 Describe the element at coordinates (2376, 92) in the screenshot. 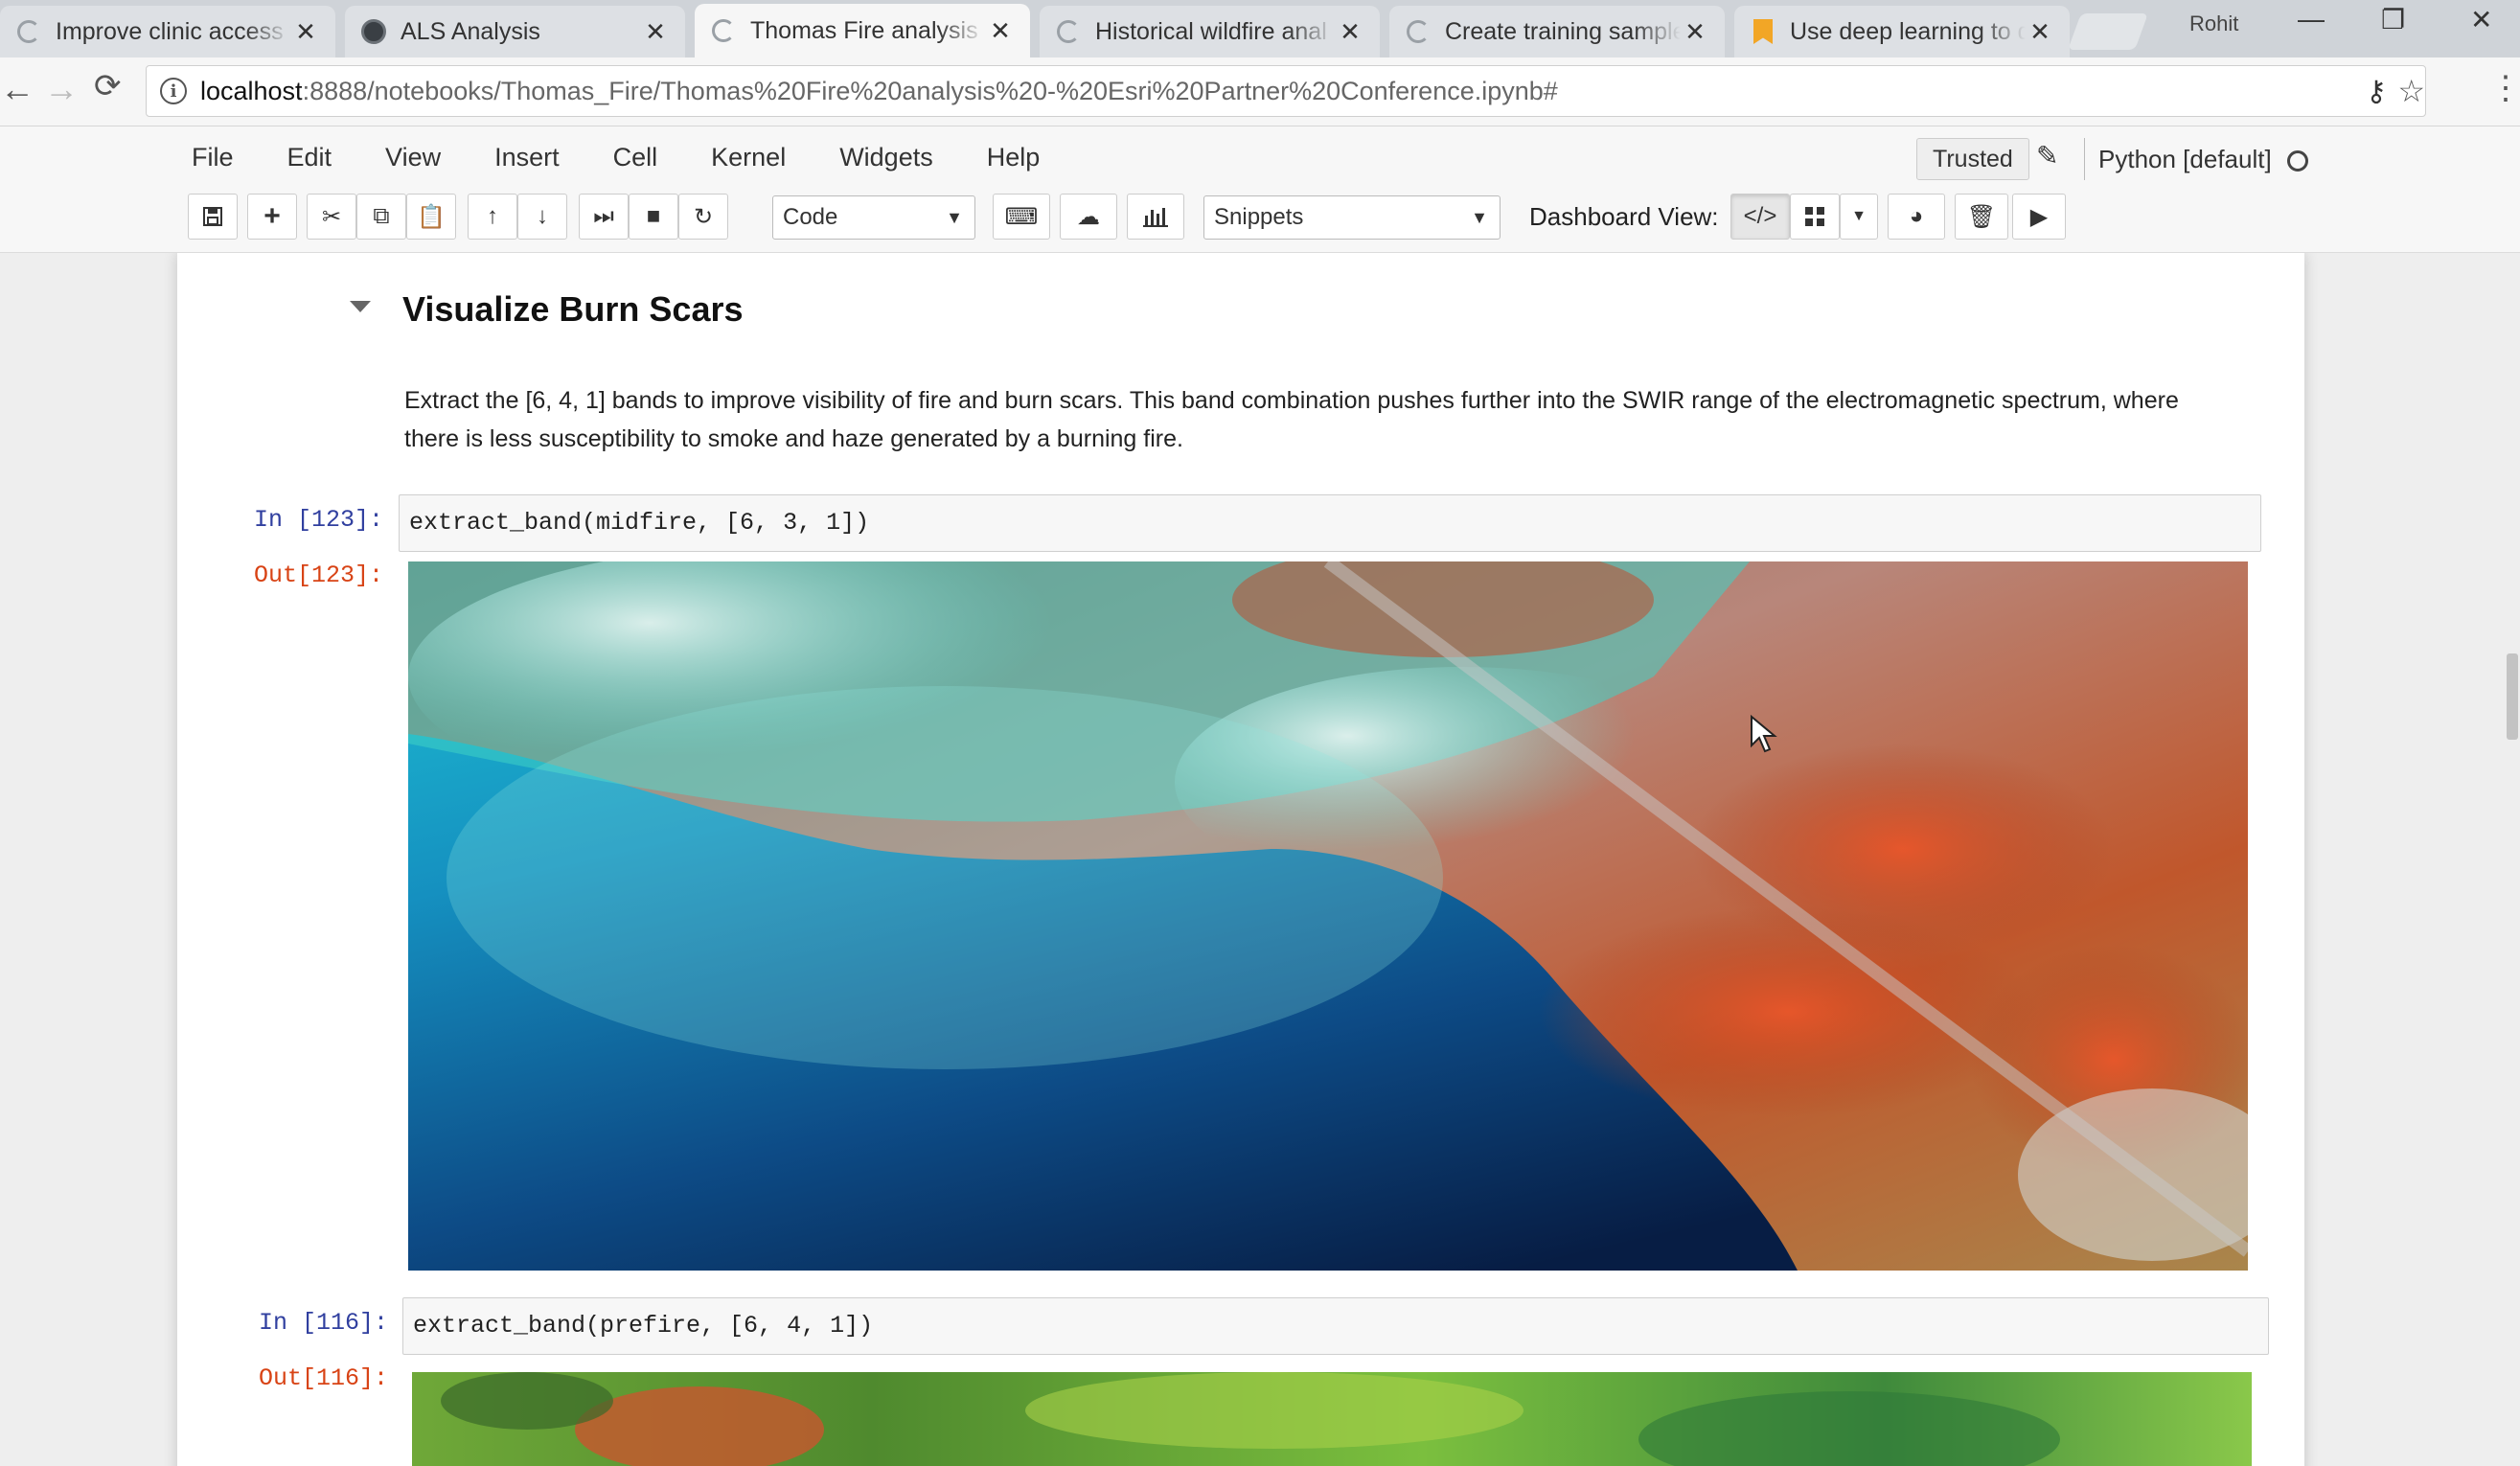

I see `key-icon: ⚷` at that location.